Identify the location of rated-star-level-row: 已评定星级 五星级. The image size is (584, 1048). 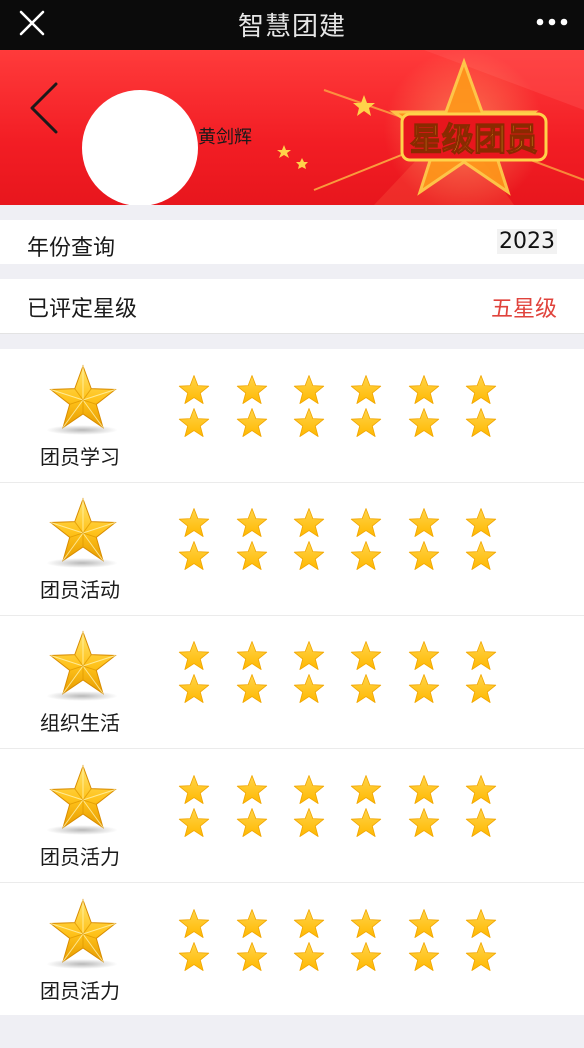
(292, 306).